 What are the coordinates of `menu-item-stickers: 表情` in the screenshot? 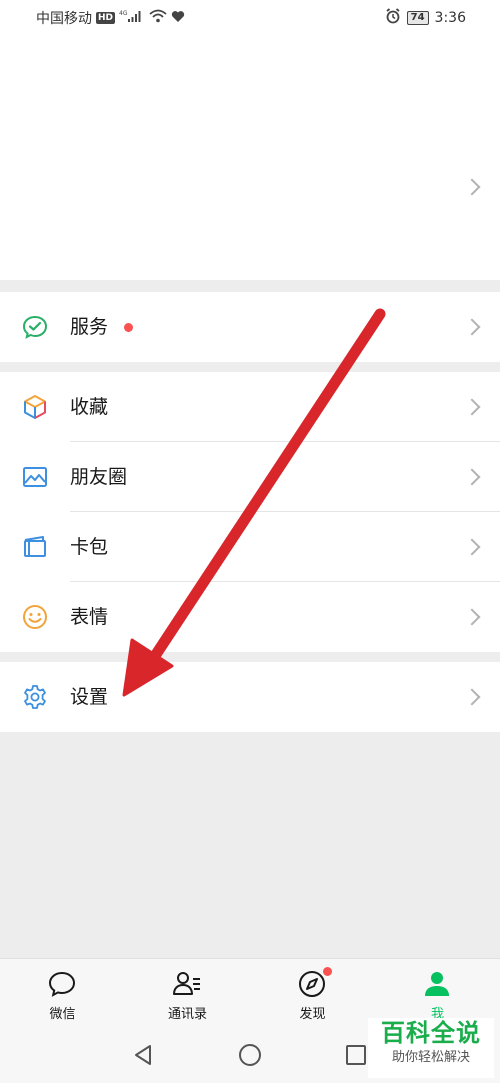 It's located at (250, 617).